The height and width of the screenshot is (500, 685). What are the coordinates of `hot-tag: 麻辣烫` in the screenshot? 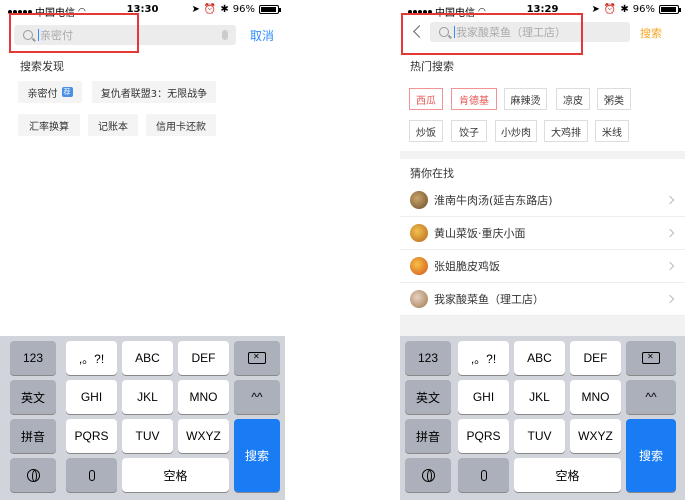 It's located at (525, 99).